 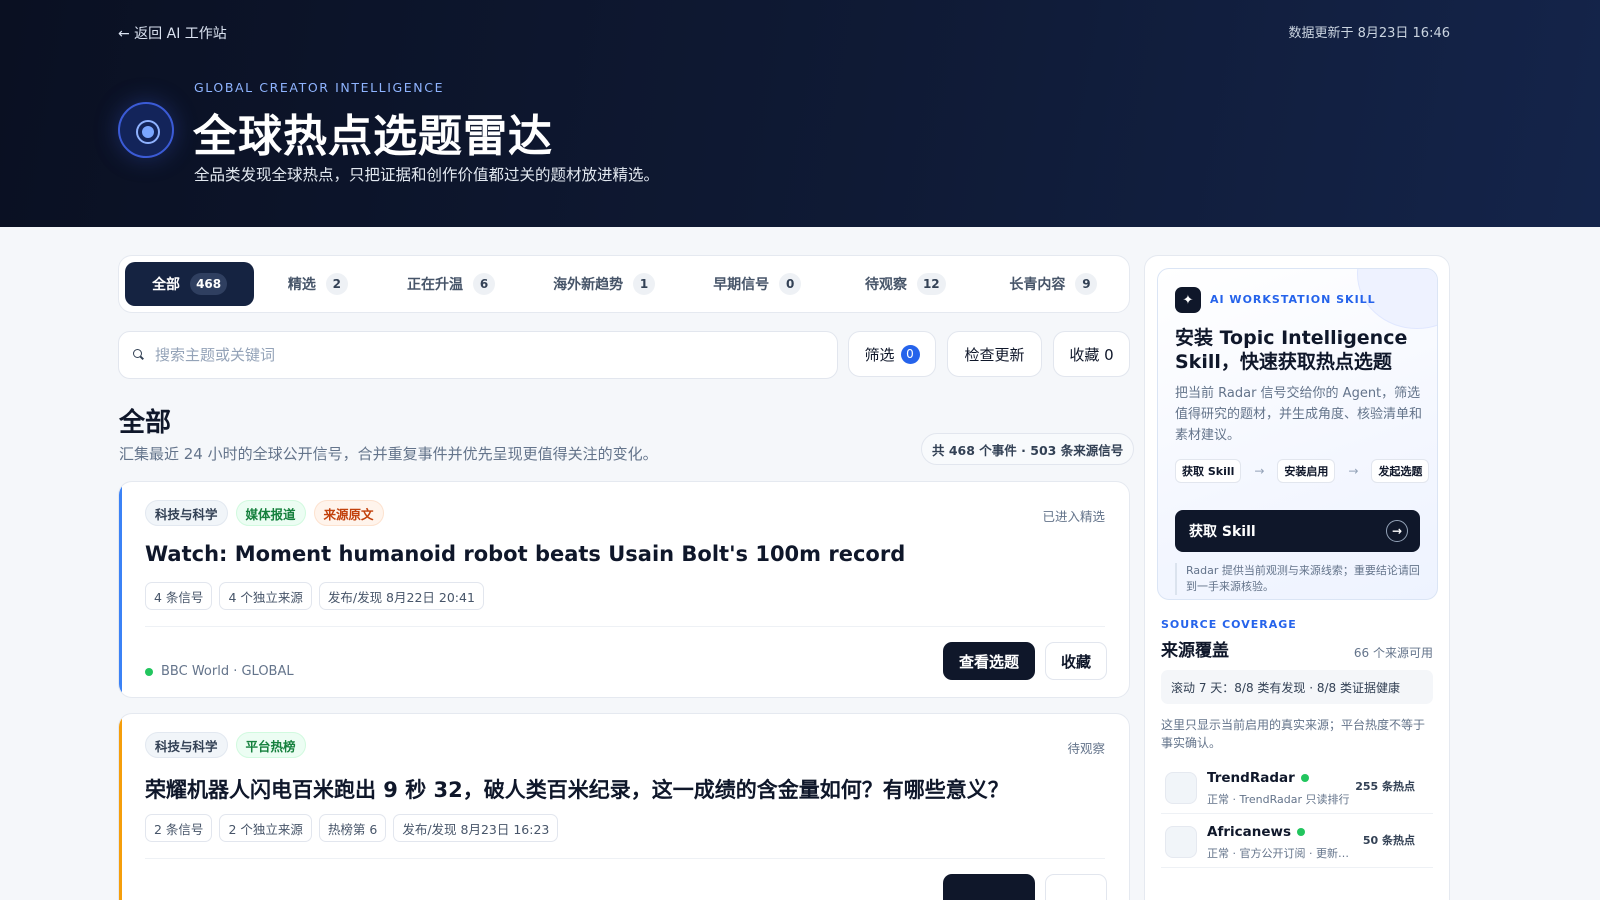 What do you see at coordinates (1208, 471) in the screenshot?
I see `step-get-skill: 获取 Skill` at bounding box center [1208, 471].